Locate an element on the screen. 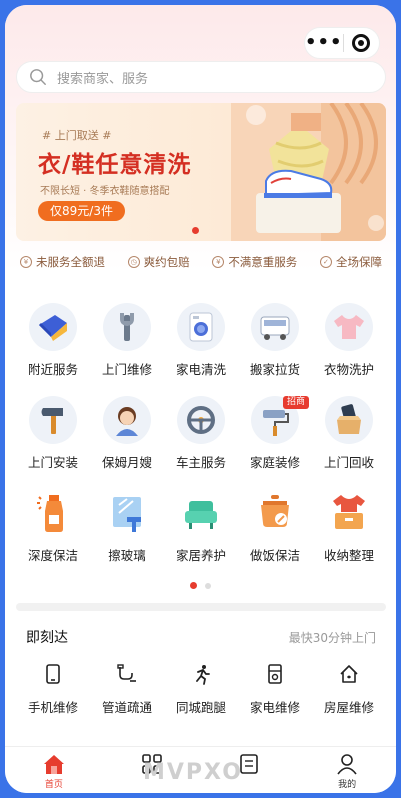 The width and height of the screenshot is (401, 798). tab-home: 首页 is located at coordinates (54, 770).